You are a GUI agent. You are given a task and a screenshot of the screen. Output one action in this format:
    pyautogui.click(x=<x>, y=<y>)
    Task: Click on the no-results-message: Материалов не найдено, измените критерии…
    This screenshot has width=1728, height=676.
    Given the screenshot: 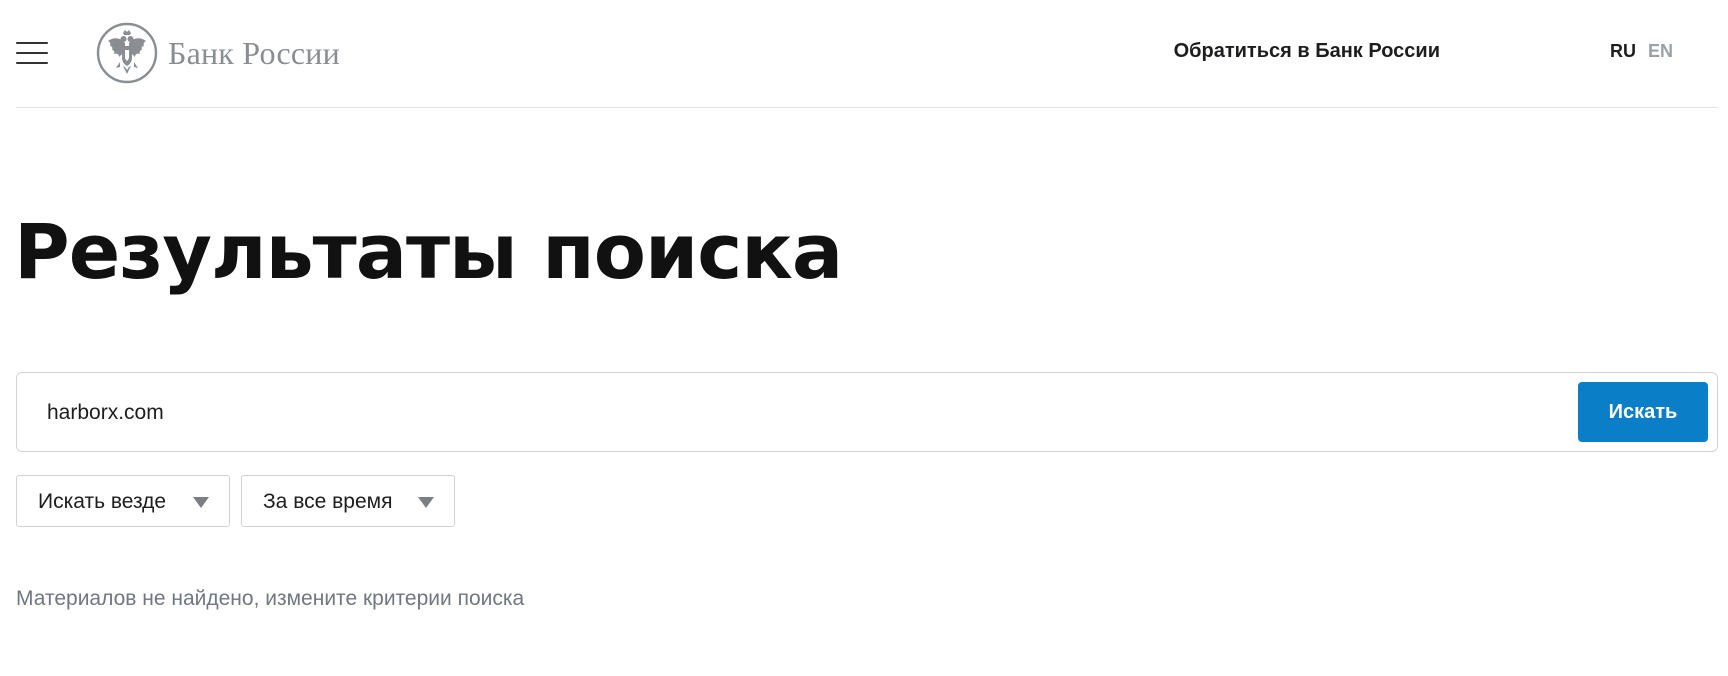 What is the action you would take?
    pyautogui.click(x=270, y=598)
    